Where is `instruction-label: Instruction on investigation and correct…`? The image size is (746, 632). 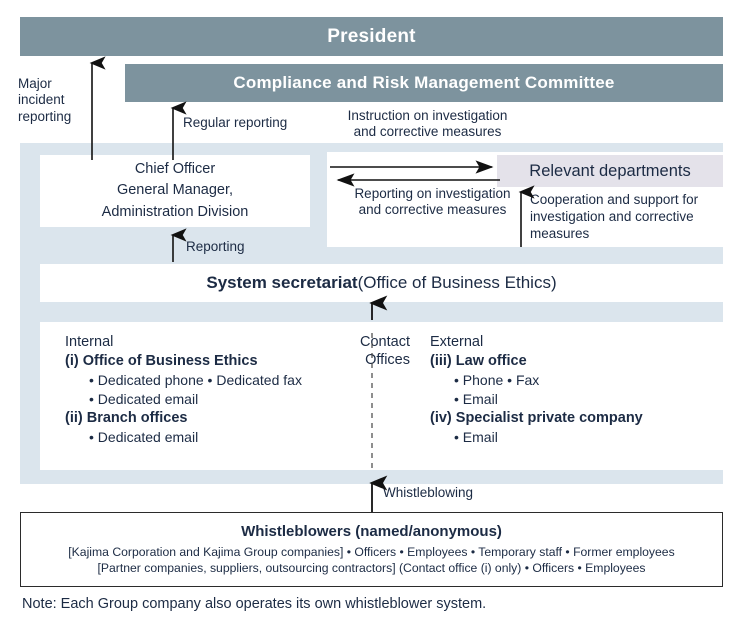 instruction-label: Instruction on investigation and correct… is located at coordinates (427, 124).